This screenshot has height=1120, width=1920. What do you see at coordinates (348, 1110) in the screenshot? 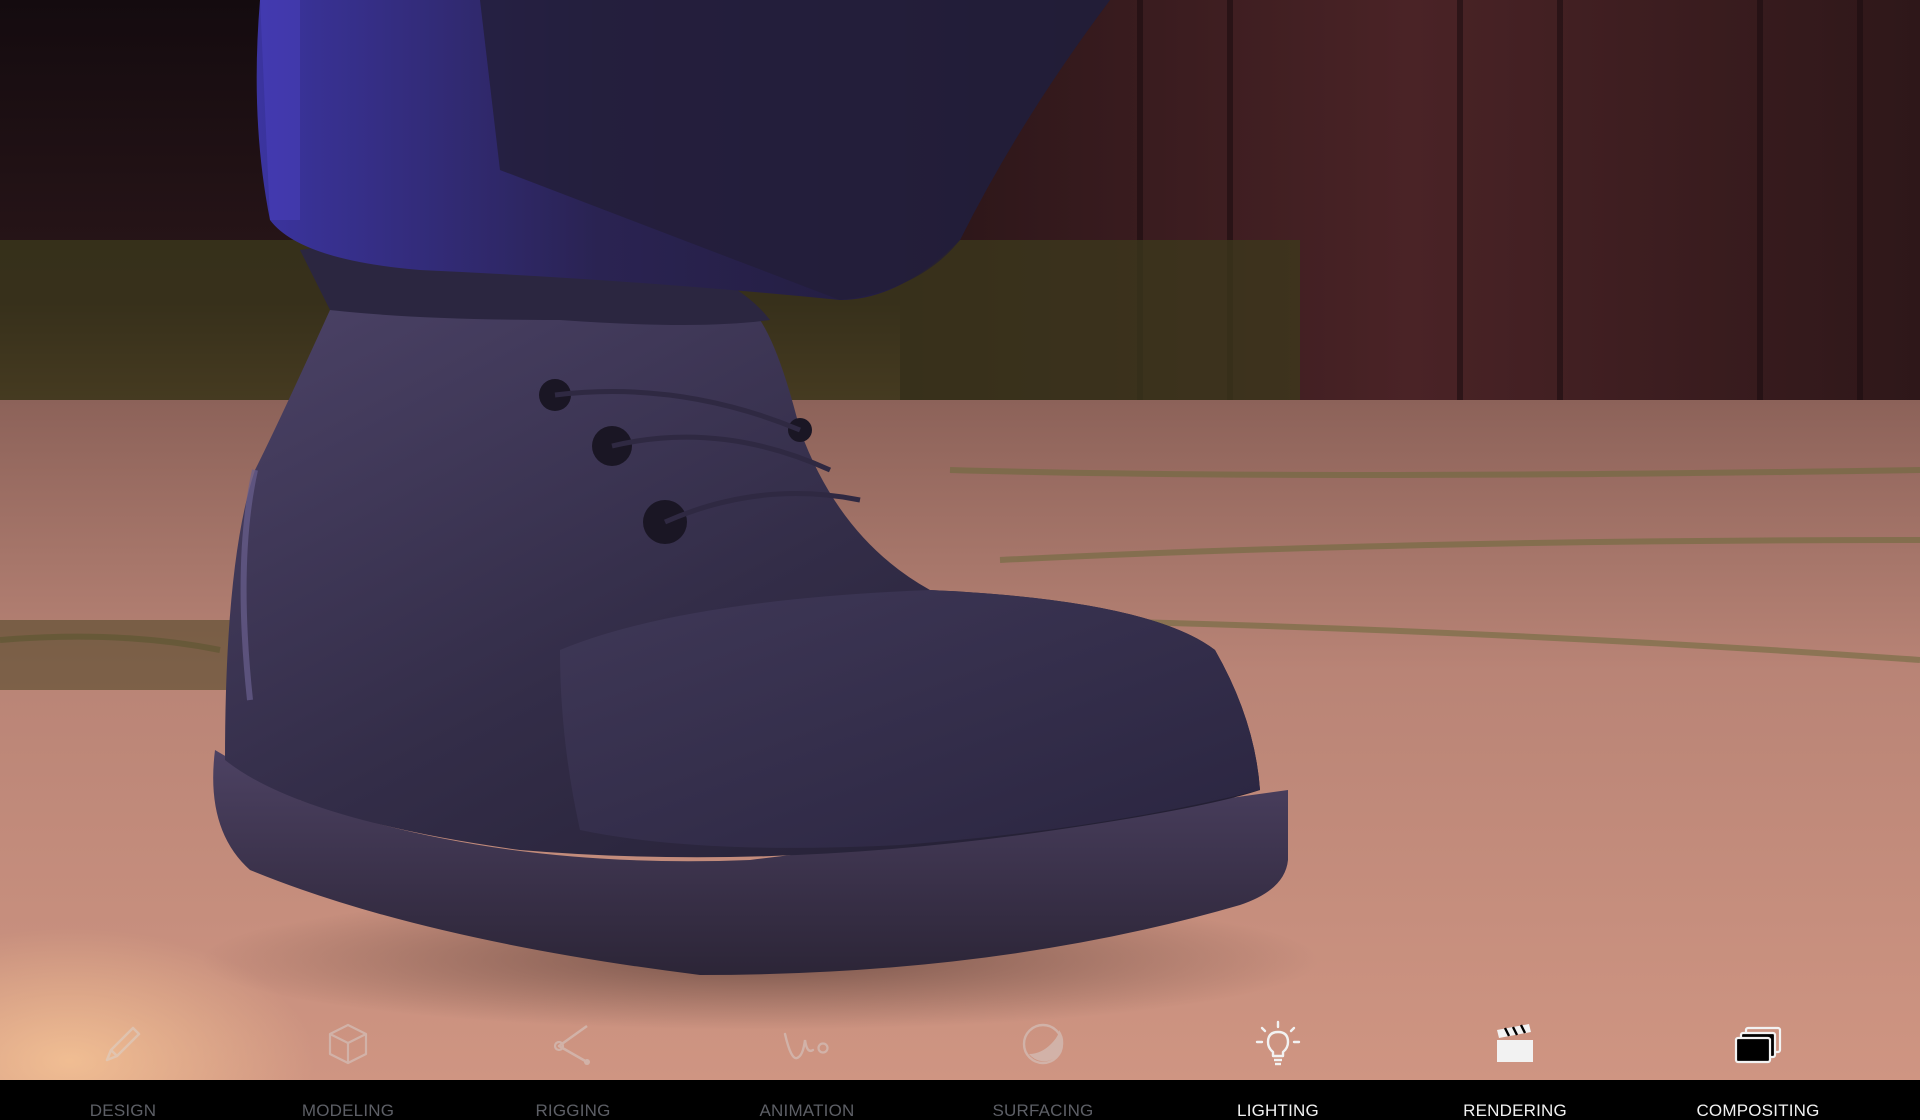
I see `stage-label: MODELING` at bounding box center [348, 1110].